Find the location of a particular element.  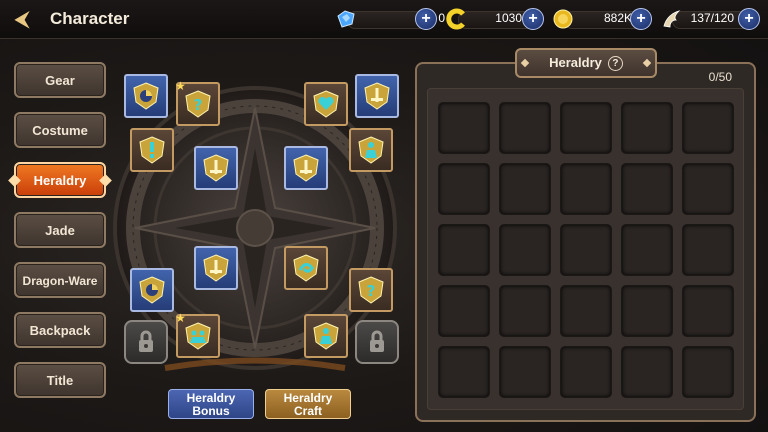

menu-costume: Costume is located at coordinates (60, 130).